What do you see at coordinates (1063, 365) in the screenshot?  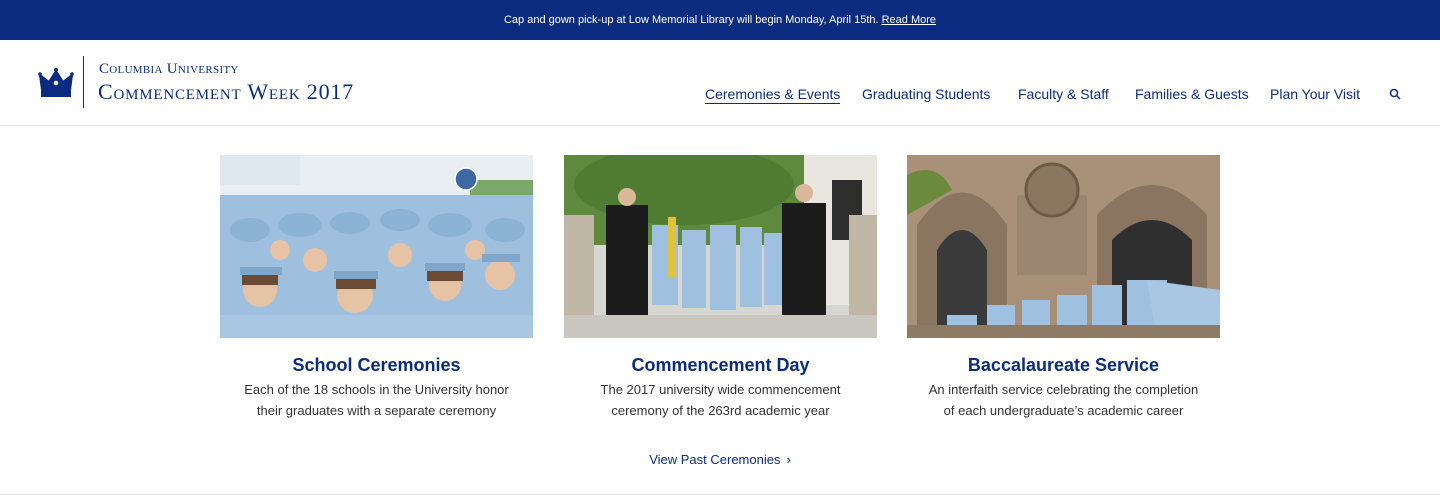 I see `card-title: Baccalaureate Service` at bounding box center [1063, 365].